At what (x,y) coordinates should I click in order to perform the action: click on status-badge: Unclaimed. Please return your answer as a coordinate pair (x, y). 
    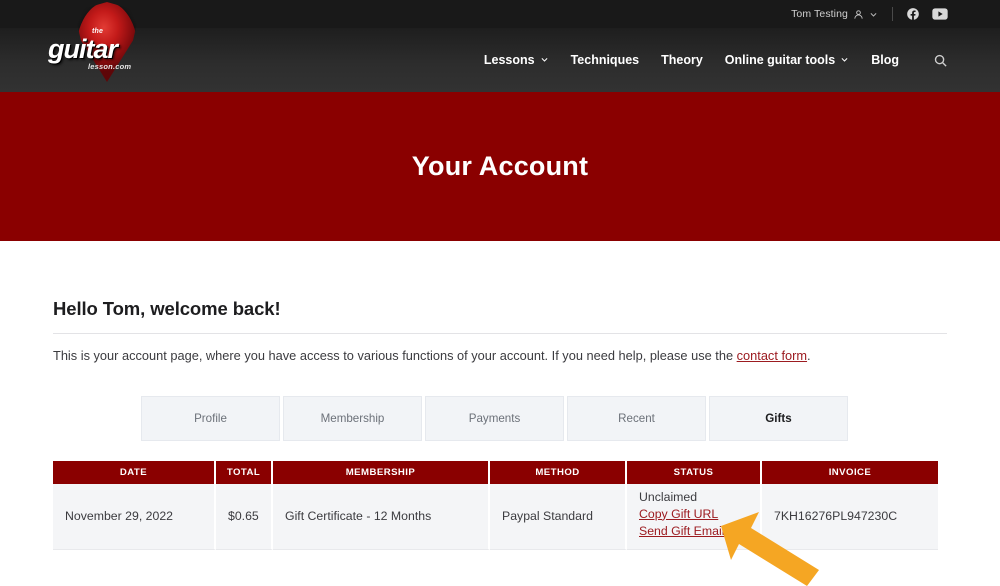
    Looking at the image, I should click on (668, 496).